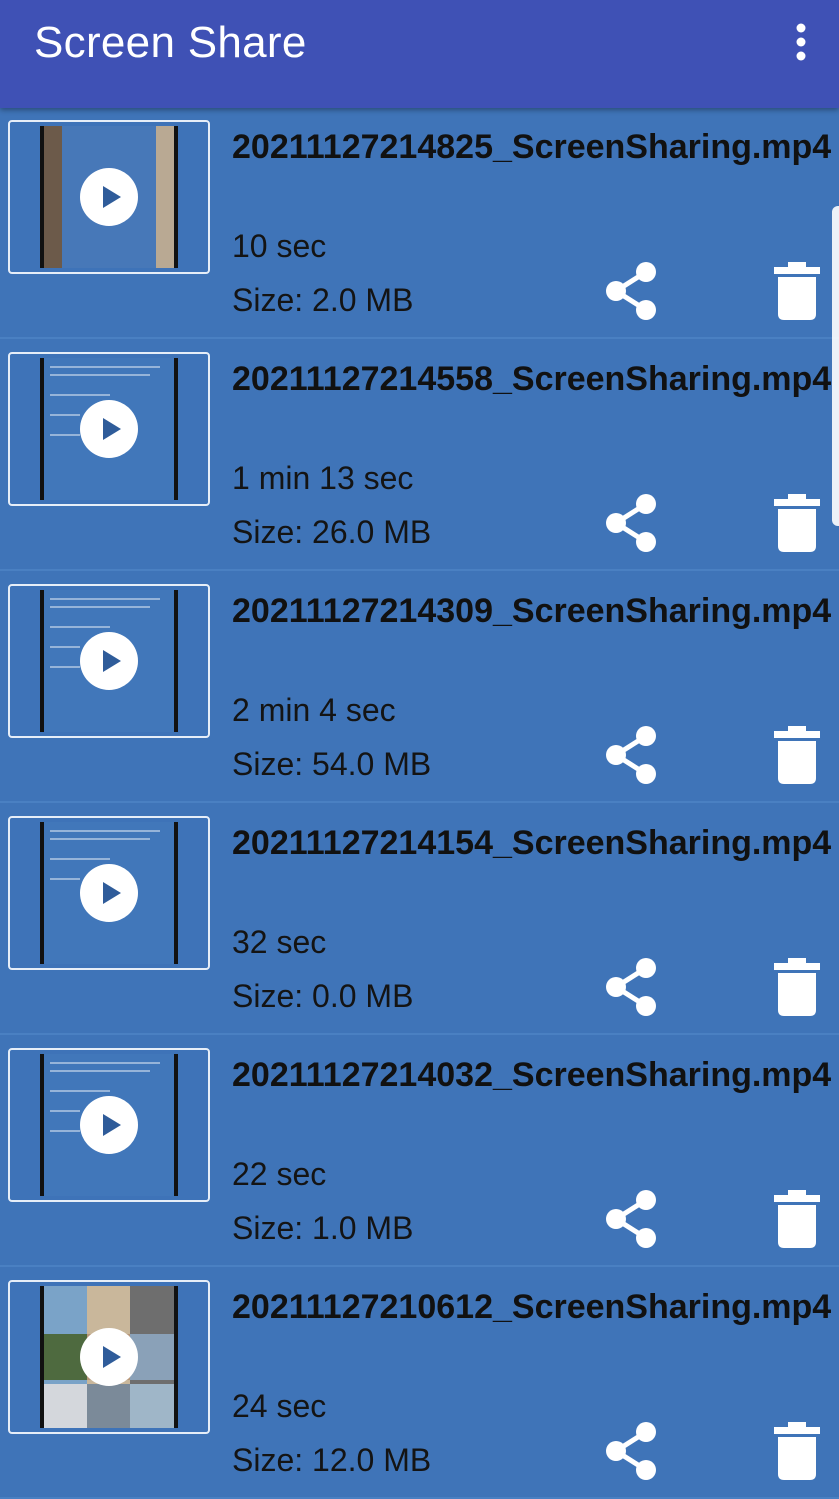  I want to click on duration: 2 min 4 sec, so click(314, 710).